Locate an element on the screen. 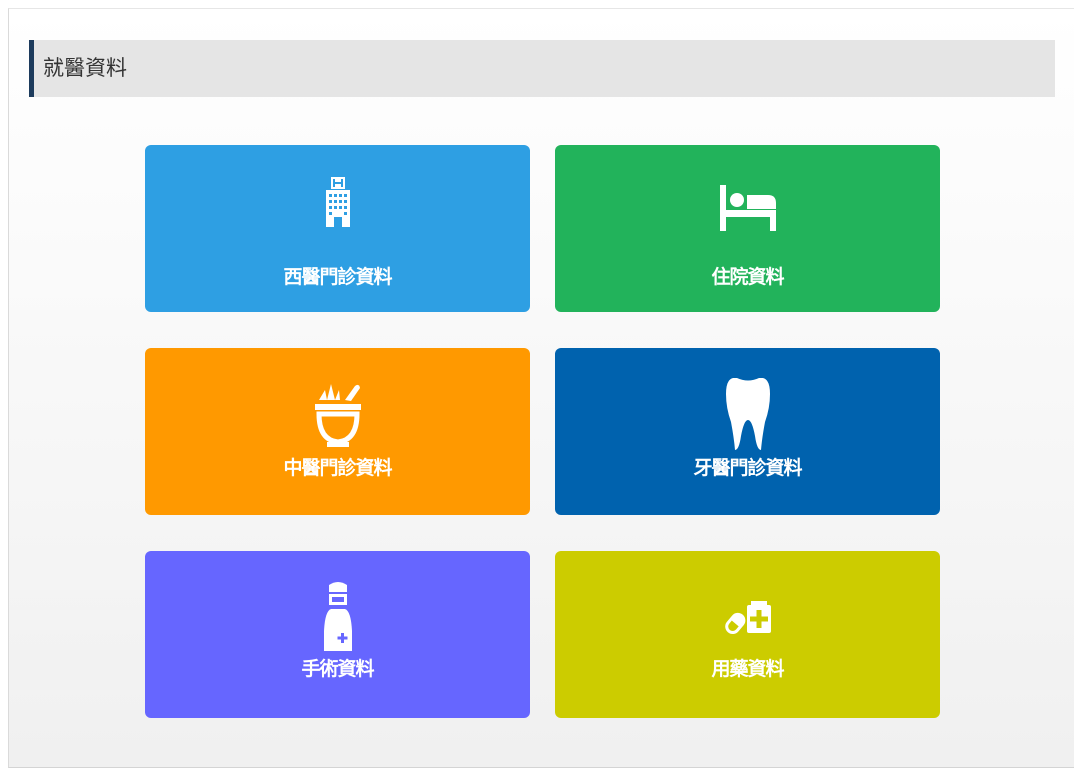 The height and width of the screenshot is (771, 1075). surgeon-icon is located at coordinates (338, 616).